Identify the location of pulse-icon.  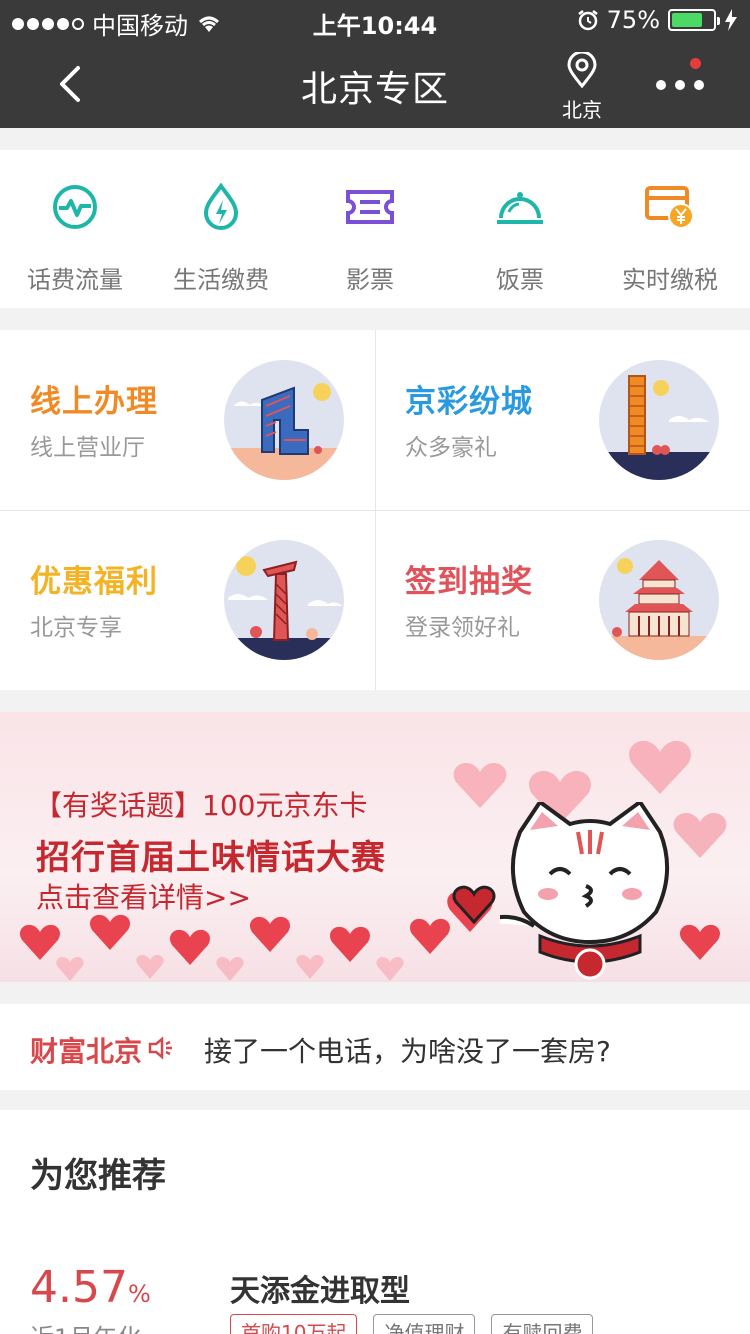
(75, 207).